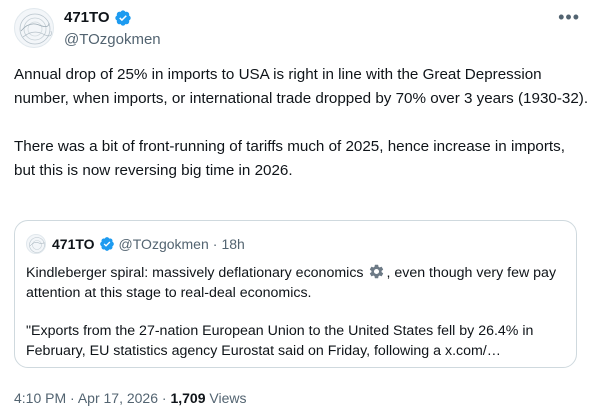 The image size is (597, 420). I want to click on author-handle: @TOzgokmen, so click(112, 40).